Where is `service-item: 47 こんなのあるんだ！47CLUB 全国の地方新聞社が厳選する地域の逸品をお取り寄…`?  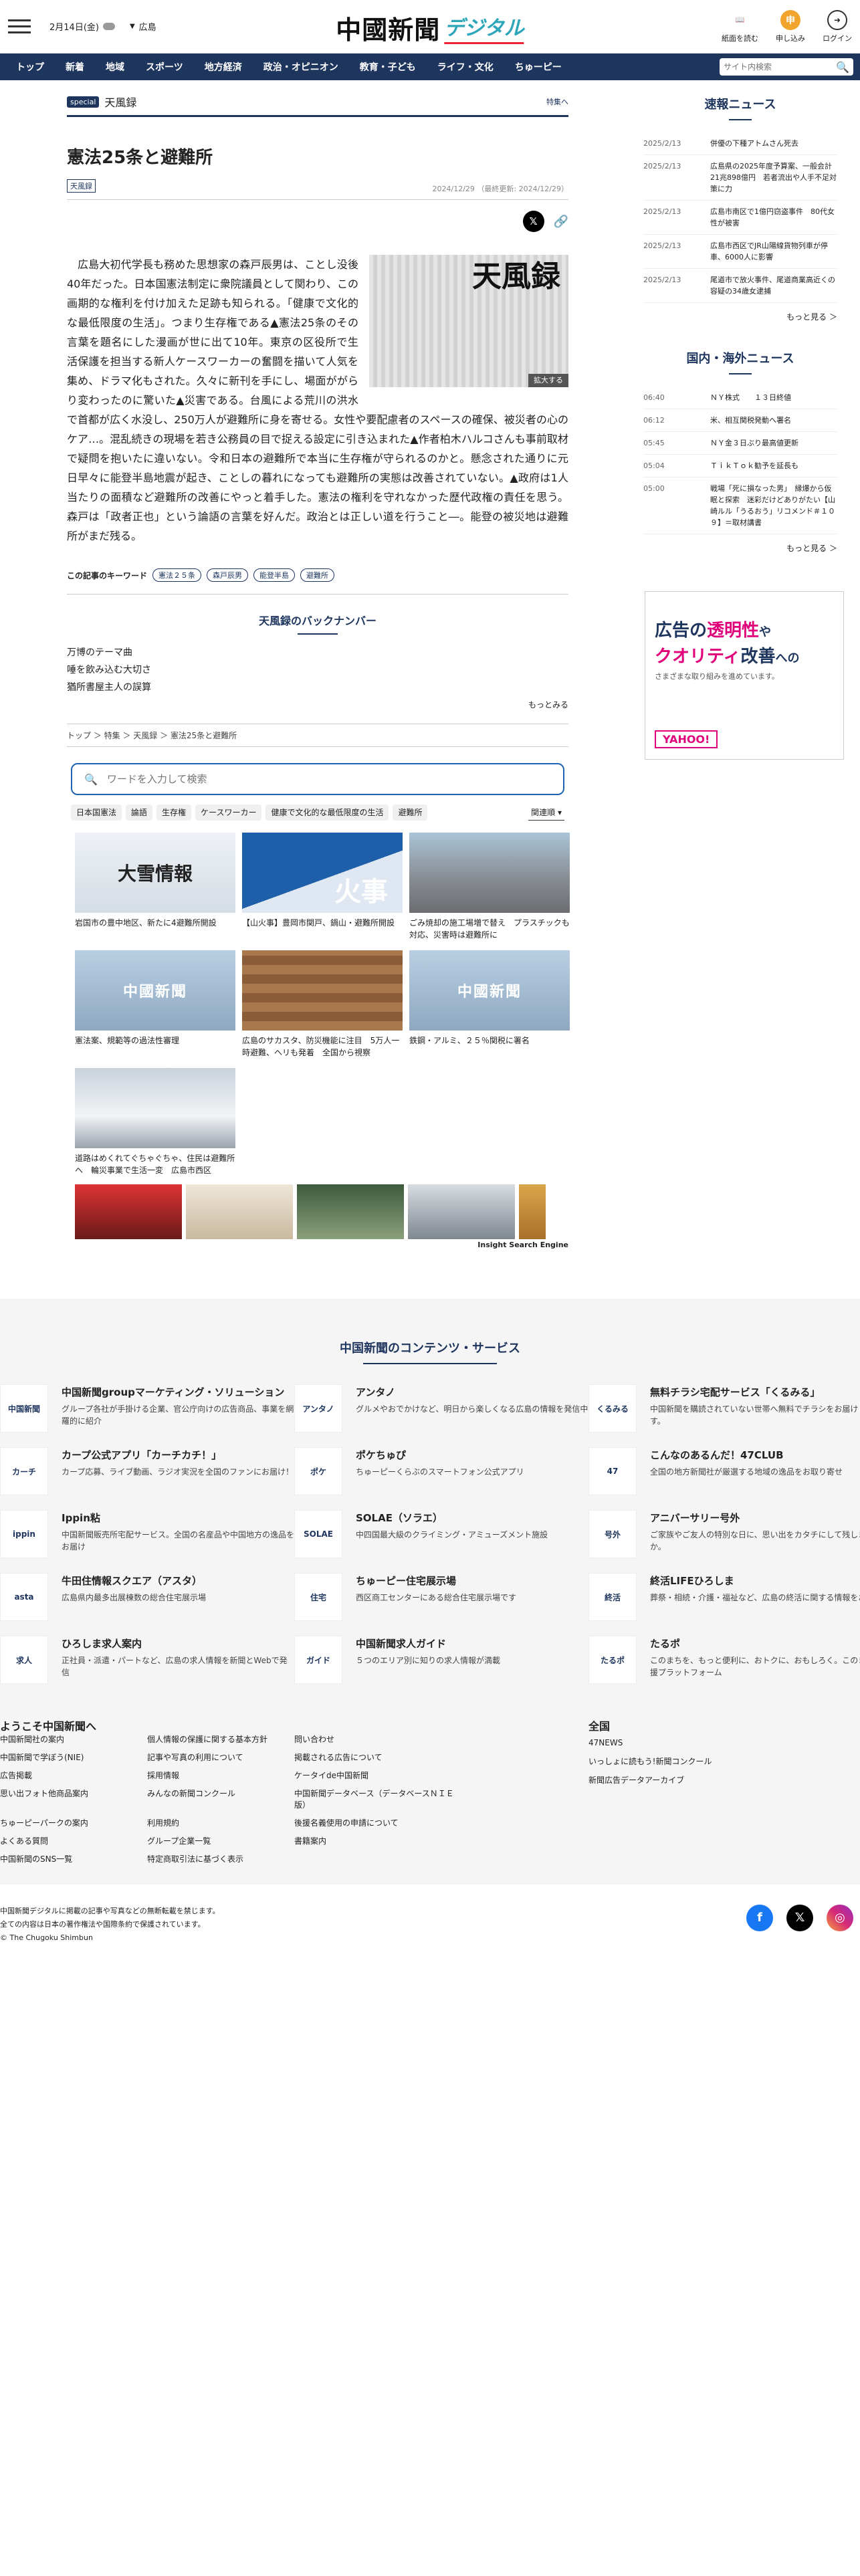
service-item: 47 こんなのあるんだ！47CLUB 全国の地方新聞社が厳選する地域の逸品をお取り寄… is located at coordinates (724, 1471).